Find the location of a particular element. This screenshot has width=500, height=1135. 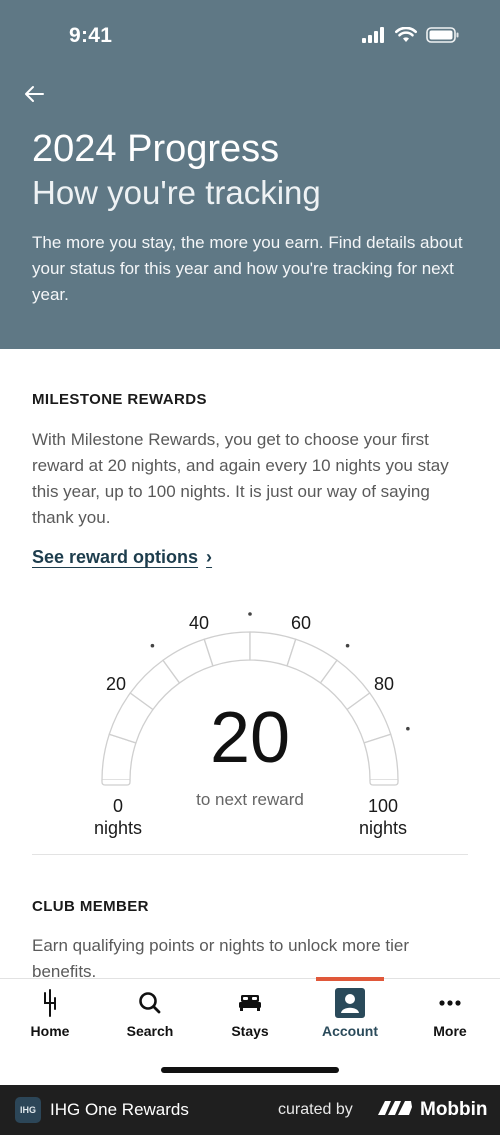

gauge-end-unit: nights is located at coordinates (383, 828).